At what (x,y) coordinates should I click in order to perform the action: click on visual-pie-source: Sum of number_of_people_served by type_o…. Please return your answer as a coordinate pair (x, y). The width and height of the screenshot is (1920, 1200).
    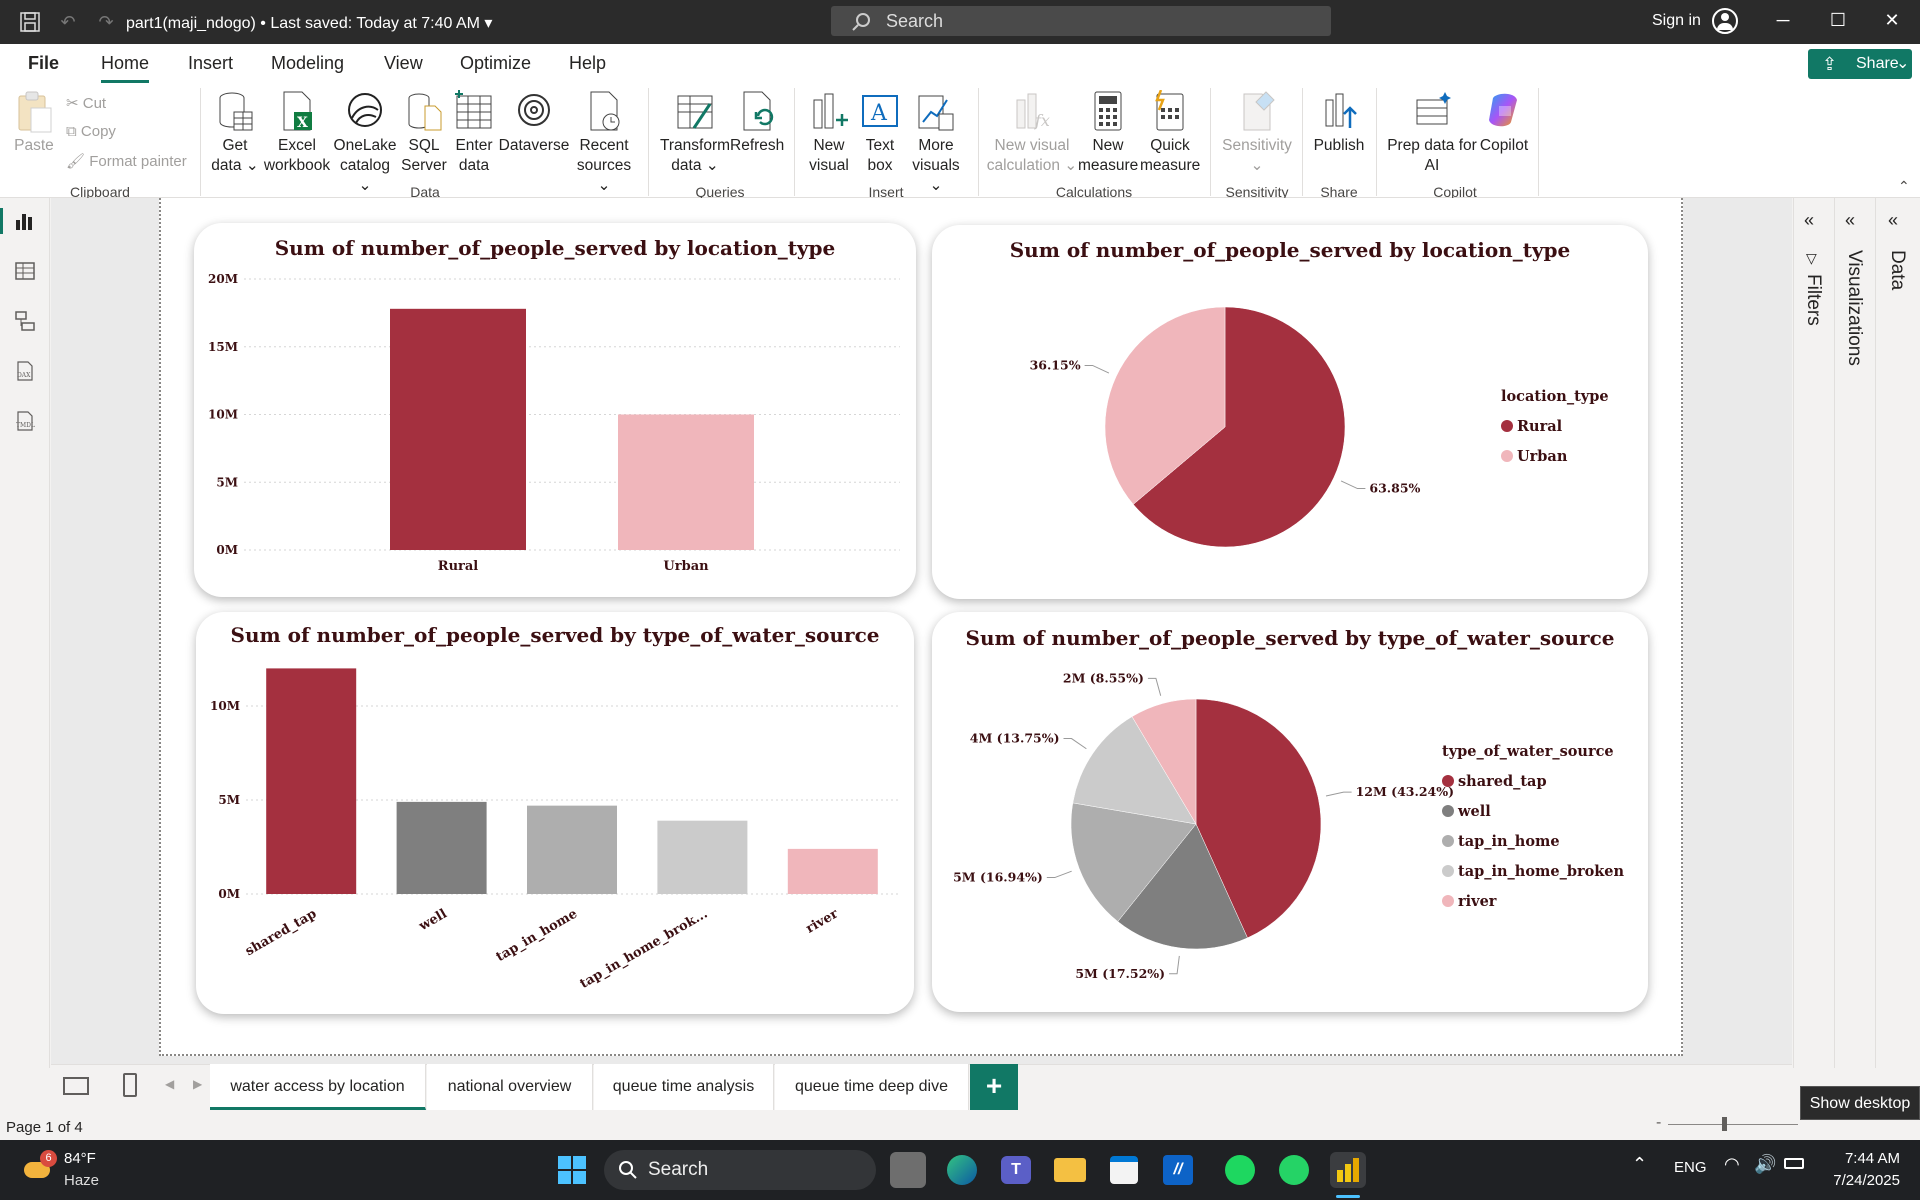
    Looking at the image, I should click on (1290, 812).